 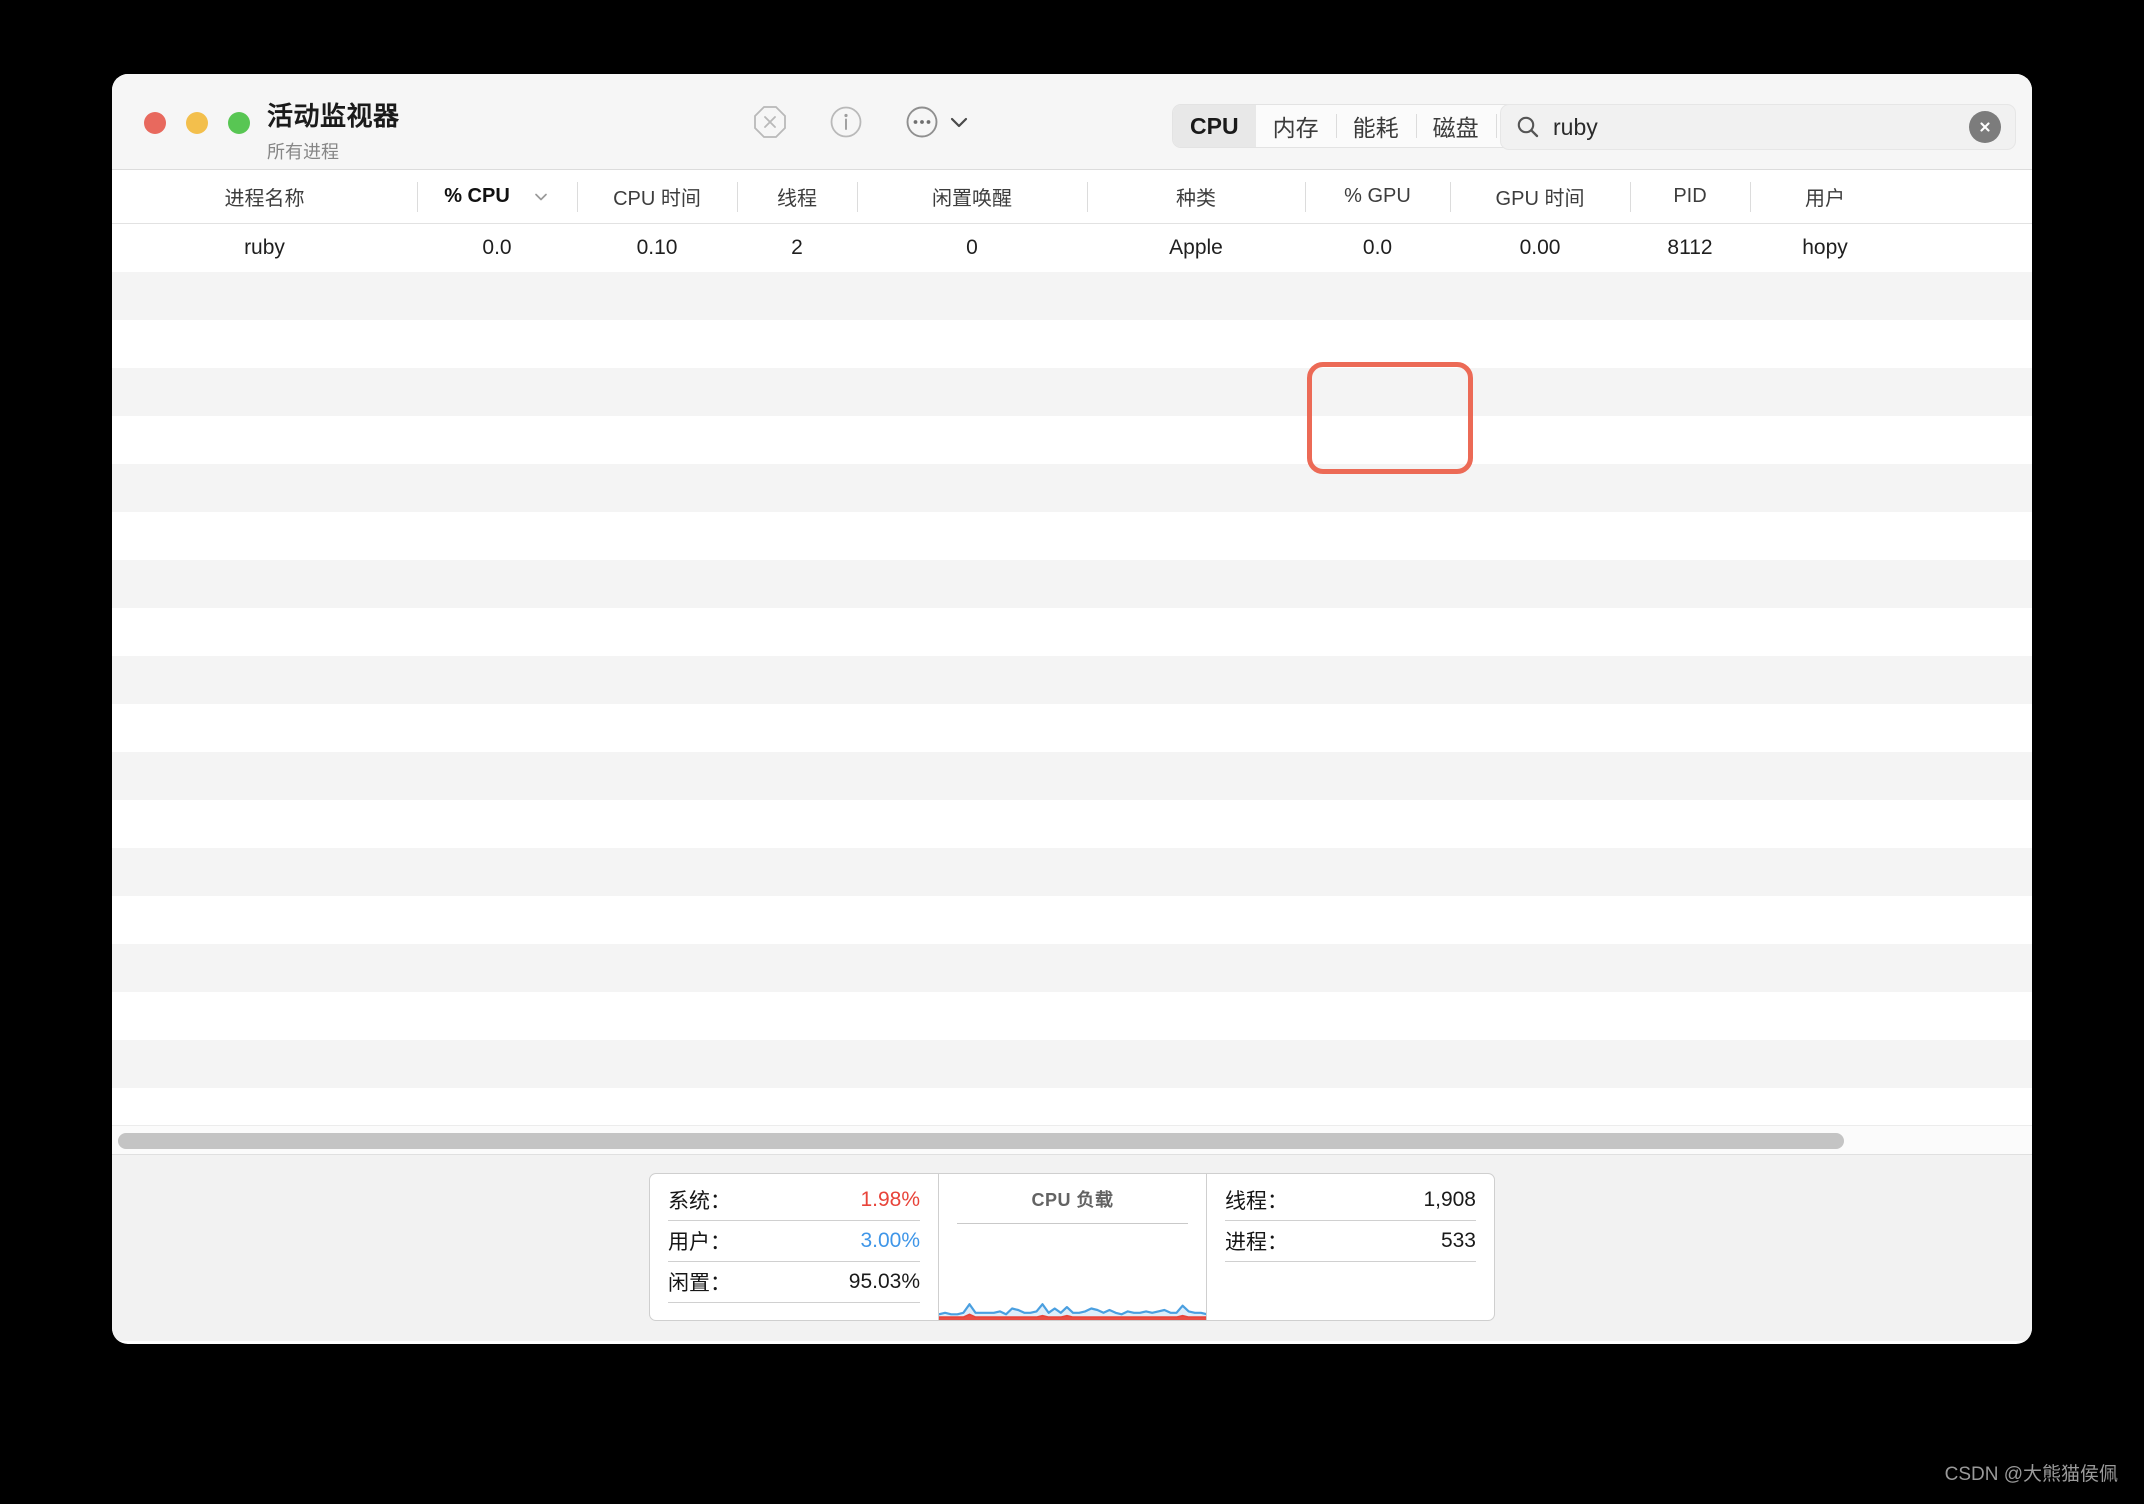 I want to click on minimize-window-button, so click(x=197, y=123).